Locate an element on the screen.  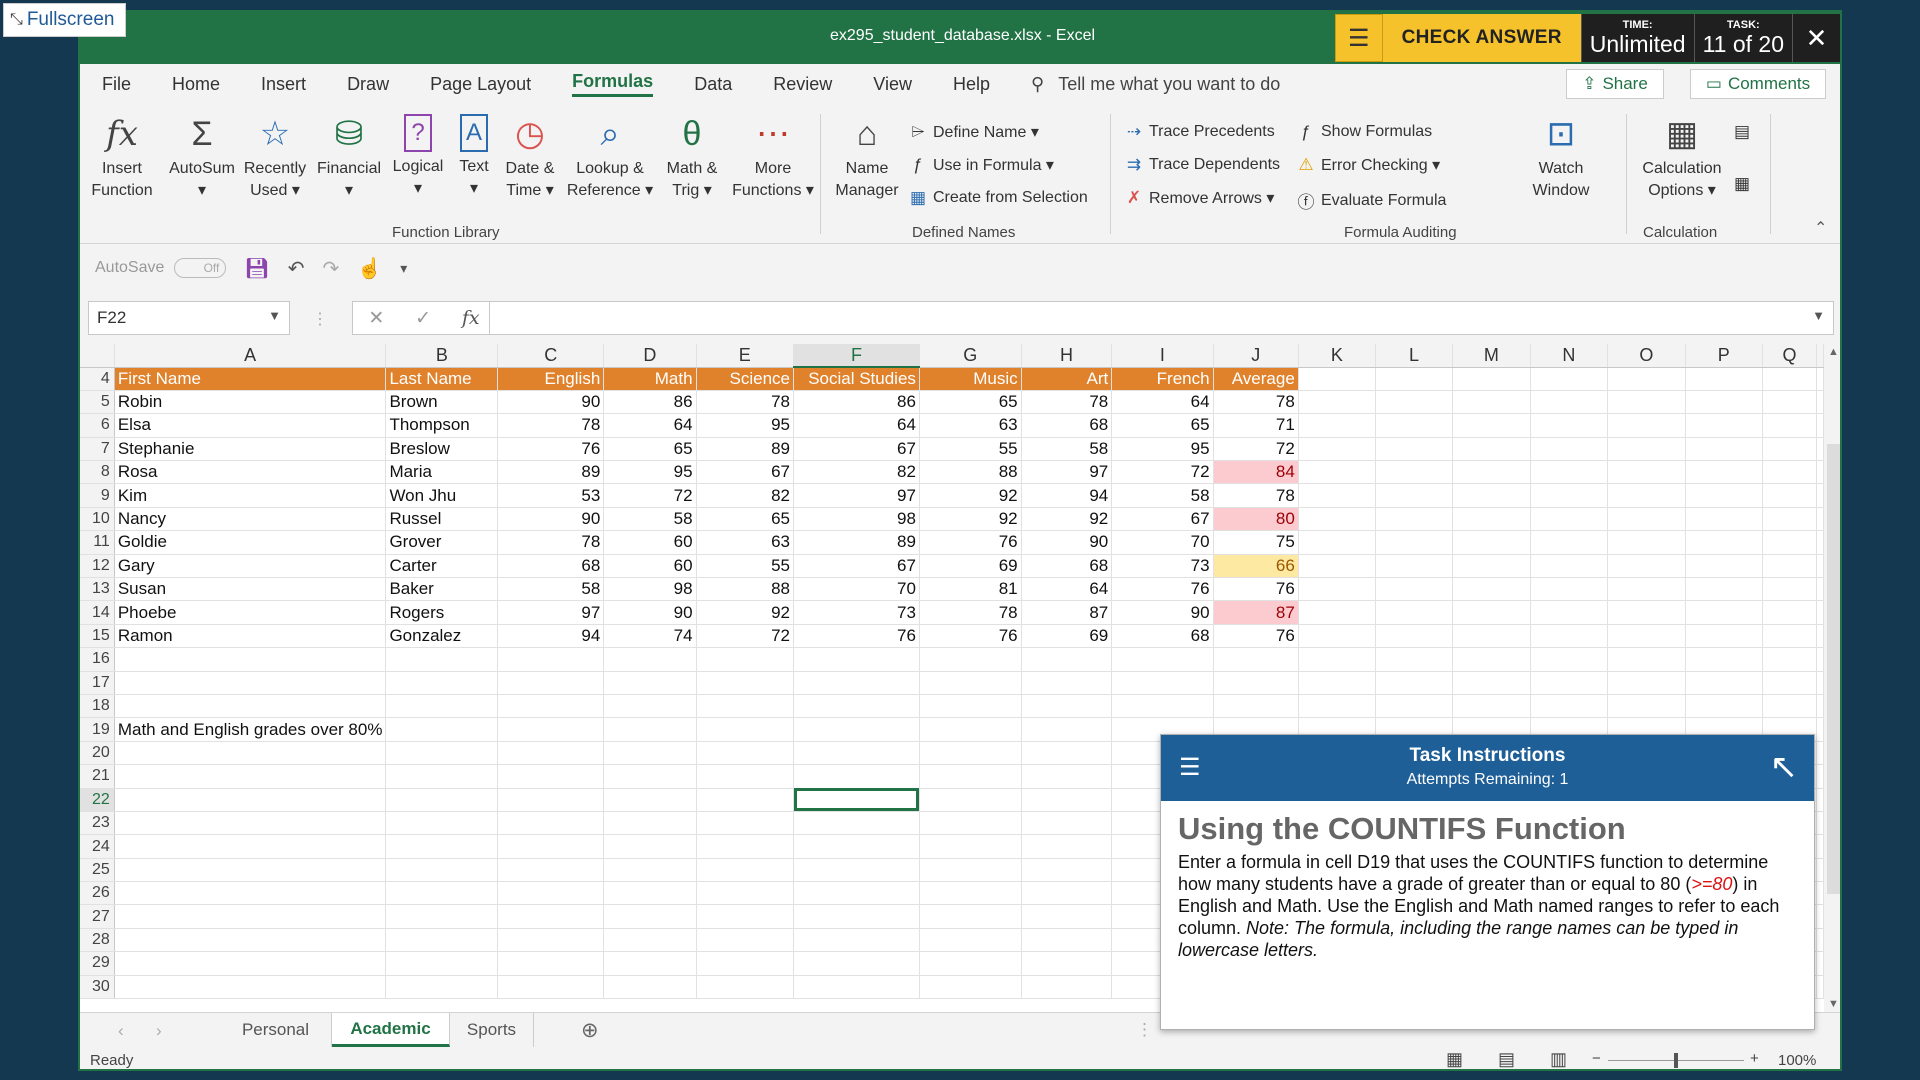
cell-i9: 58 is located at coordinates (1162, 495).